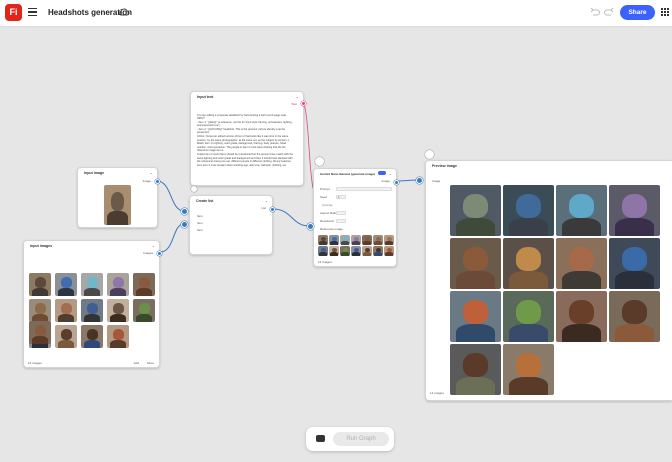  I want to click on node-title: Preview image, so click(444, 166).